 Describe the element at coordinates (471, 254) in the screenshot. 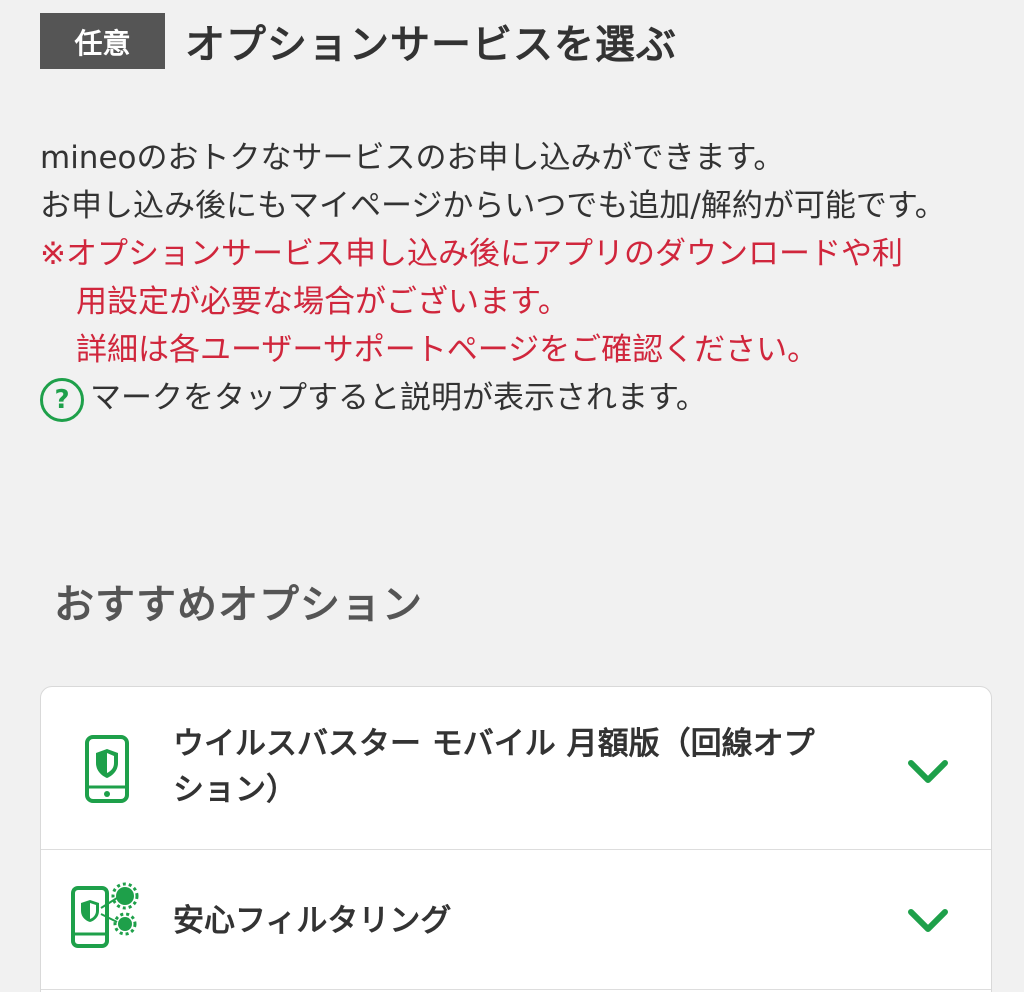

I see `warning-line: ※オプションサービス申し込み後にアプリのダウンロードや利` at that location.